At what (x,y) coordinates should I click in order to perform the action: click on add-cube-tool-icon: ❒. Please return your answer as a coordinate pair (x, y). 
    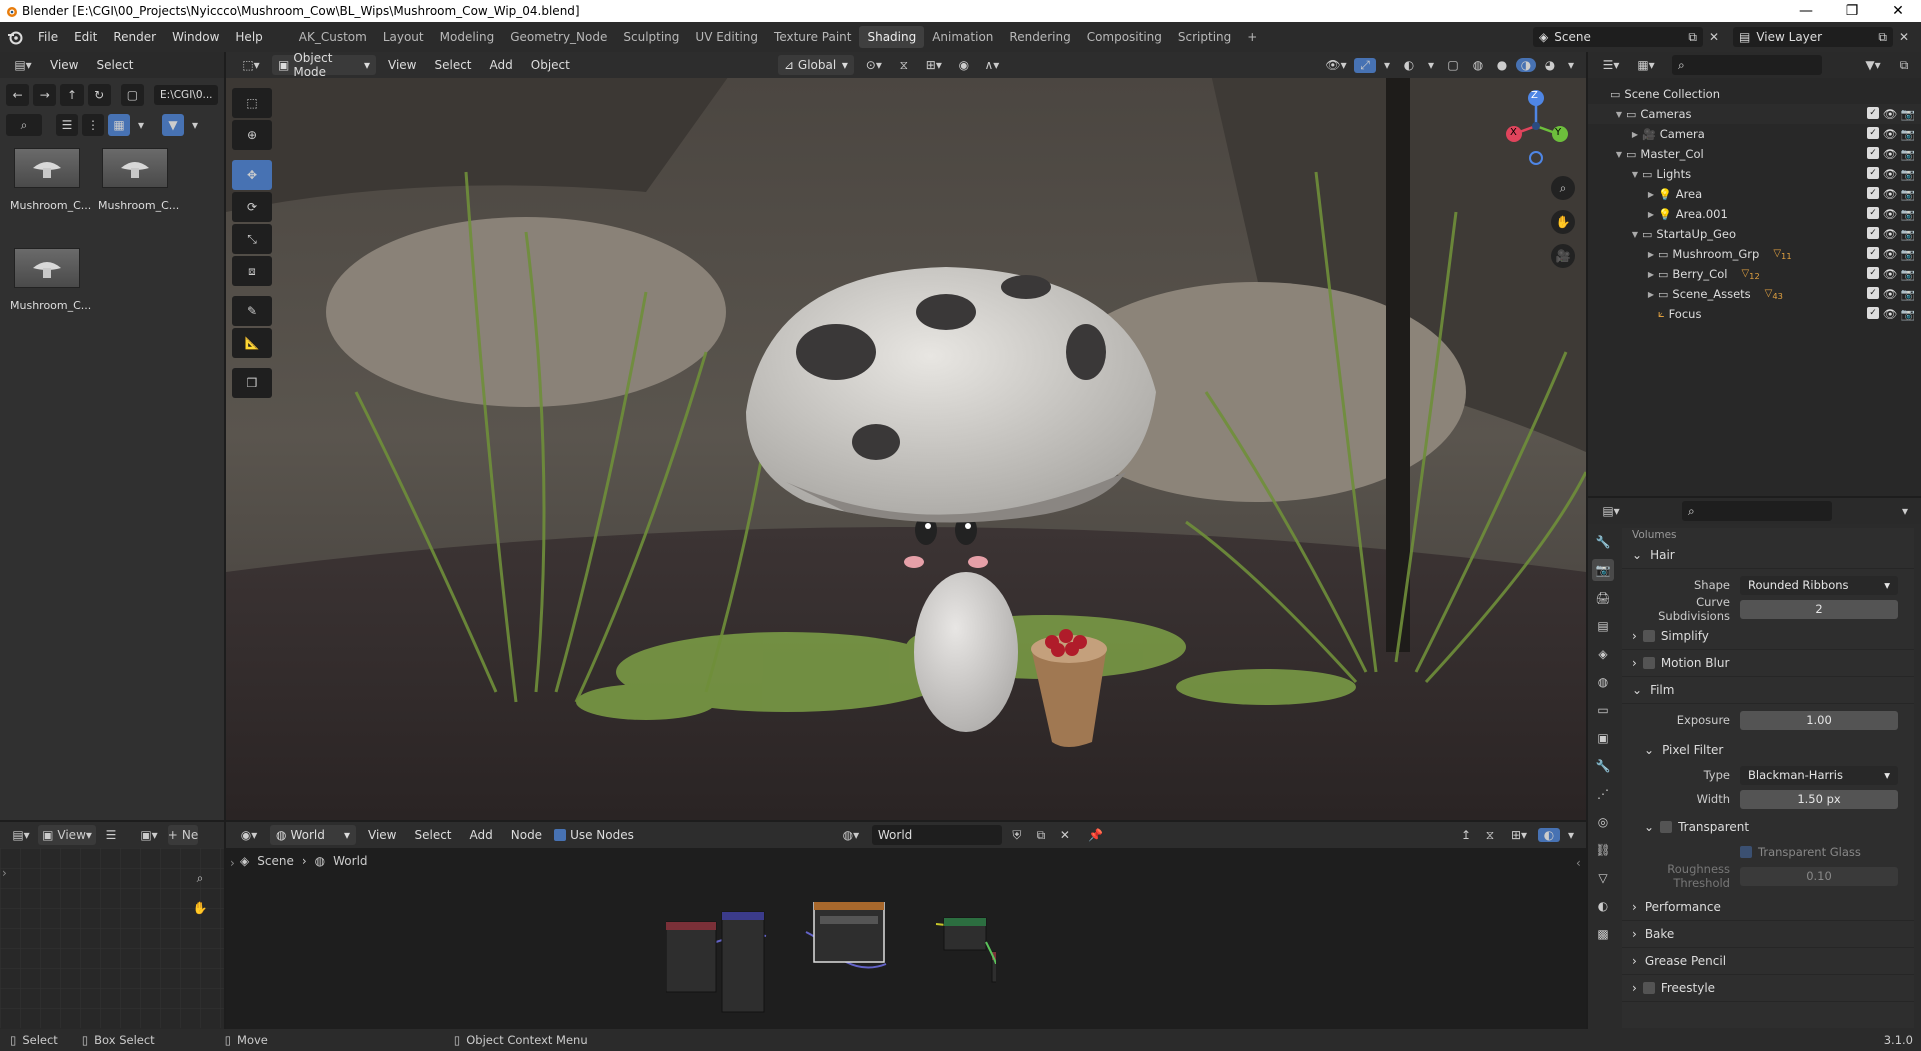
    Looking at the image, I should click on (252, 383).